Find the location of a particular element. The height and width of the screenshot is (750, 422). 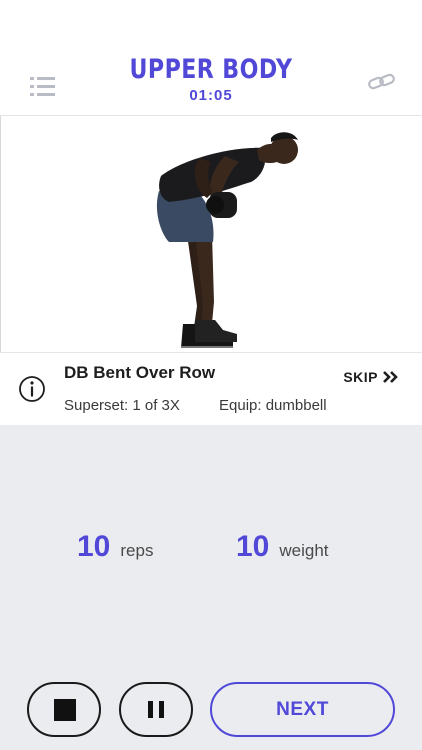

next-label: NEXT is located at coordinates (302, 709).